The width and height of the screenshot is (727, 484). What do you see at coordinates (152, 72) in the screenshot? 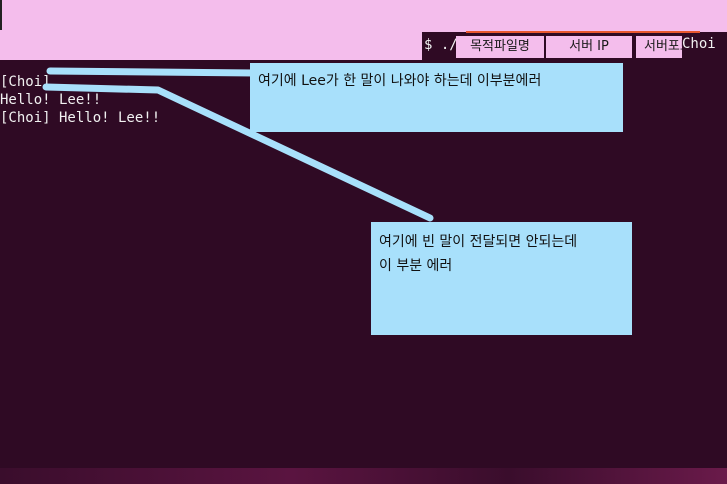
I see `arrow-to-note1` at bounding box center [152, 72].